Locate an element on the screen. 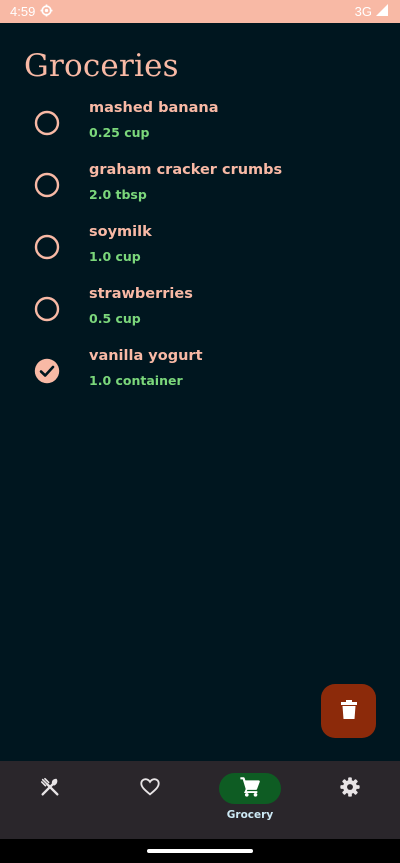 This screenshot has width=400, height=863. item-quantity: 0.5 cup is located at coordinates (115, 318).